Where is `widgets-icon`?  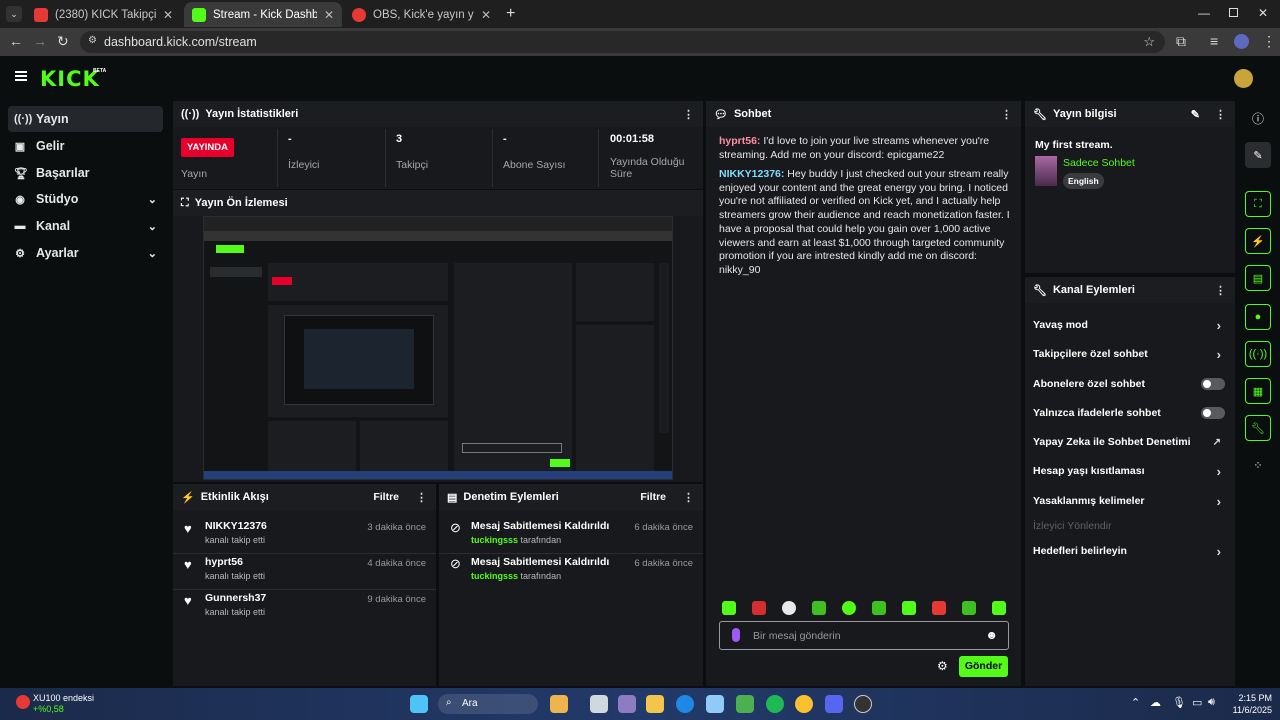
widgets-icon is located at coordinates (559, 704).